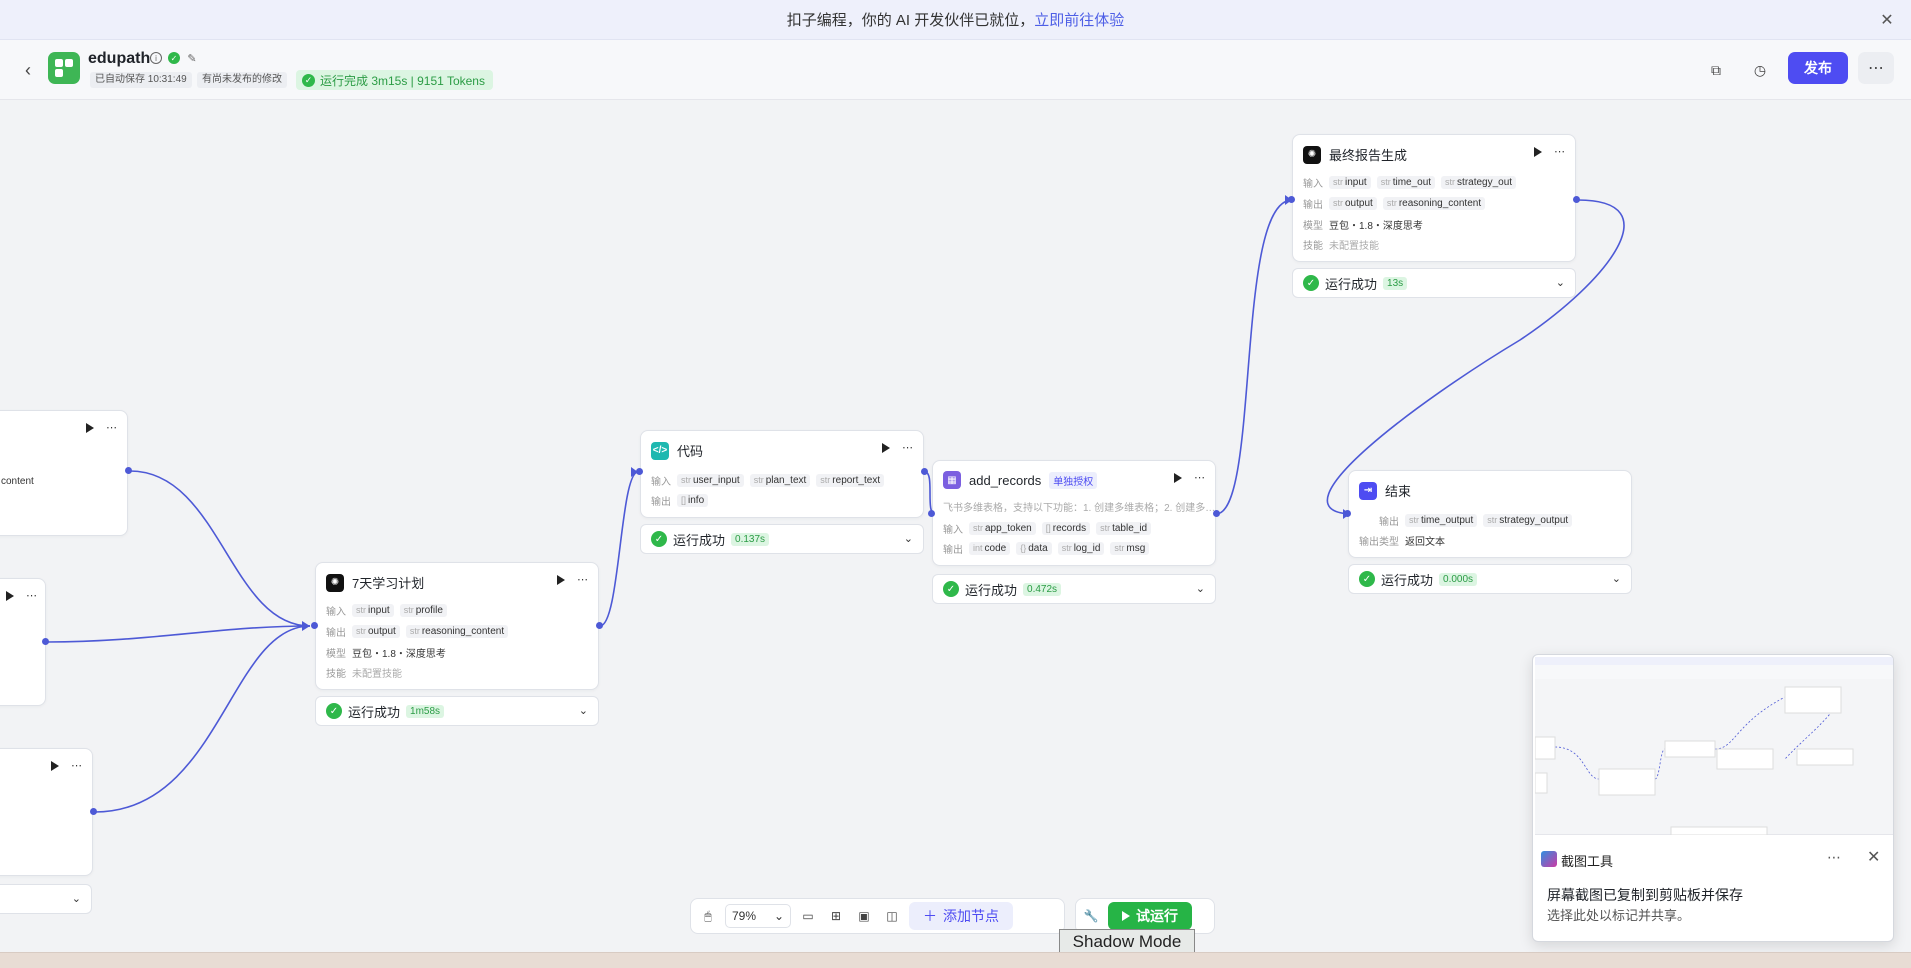 The image size is (1911, 968). I want to click on node-left-top: ⋯ content, so click(64, 473).